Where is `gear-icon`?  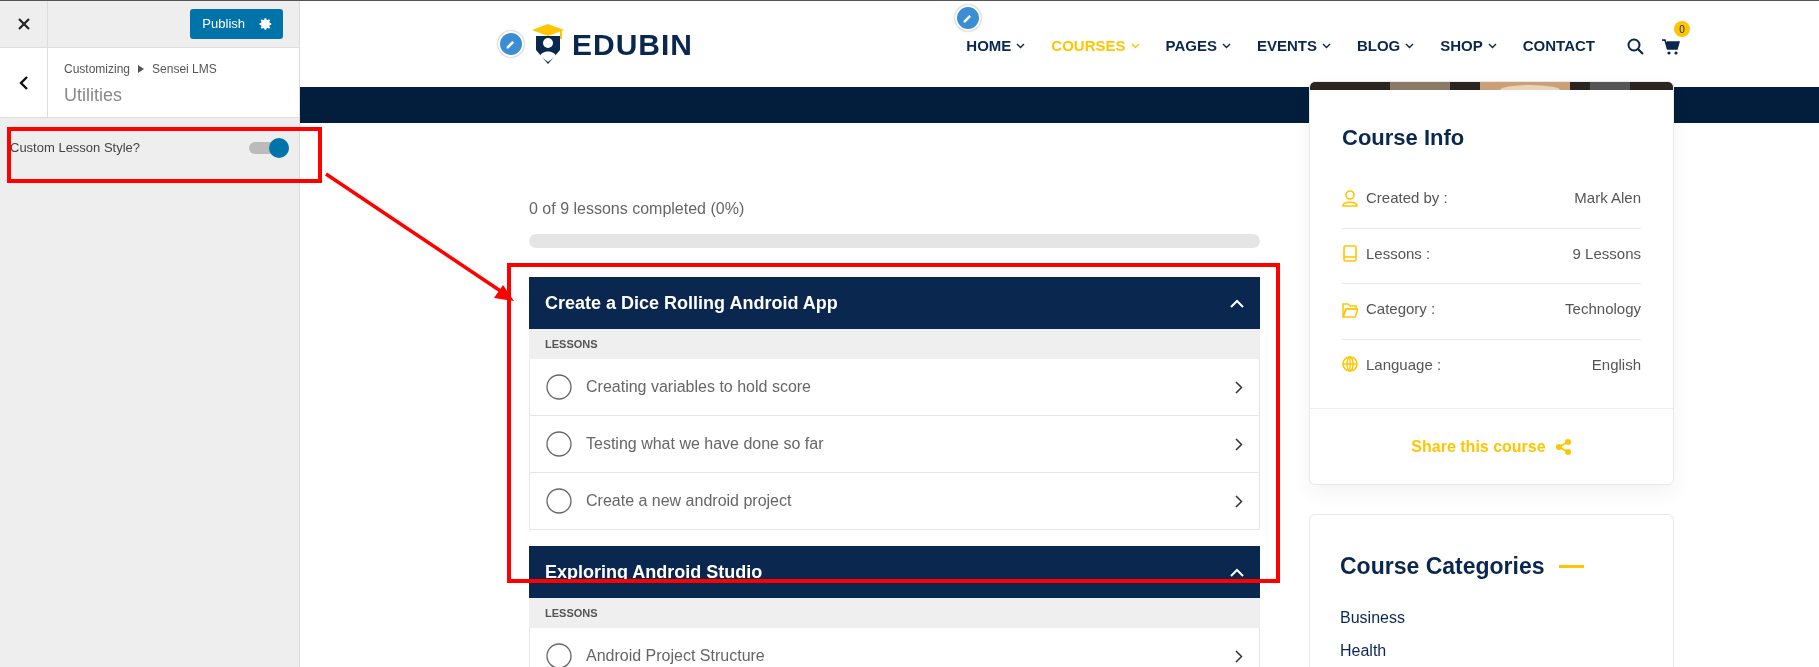
gear-icon is located at coordinates (266, 24).